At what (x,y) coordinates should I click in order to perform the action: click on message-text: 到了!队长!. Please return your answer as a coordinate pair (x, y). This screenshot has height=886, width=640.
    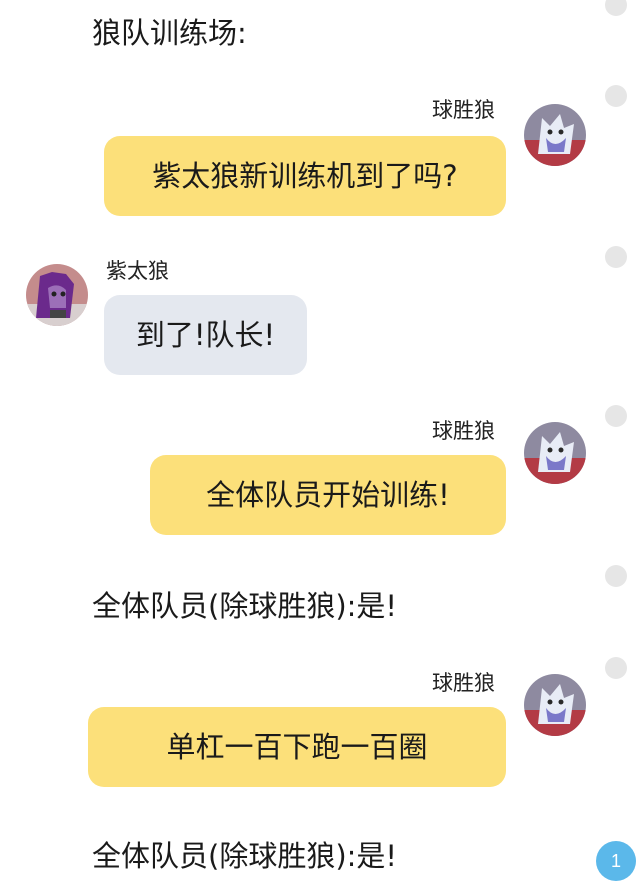
    Looking at the image, I should click on (205, 335).